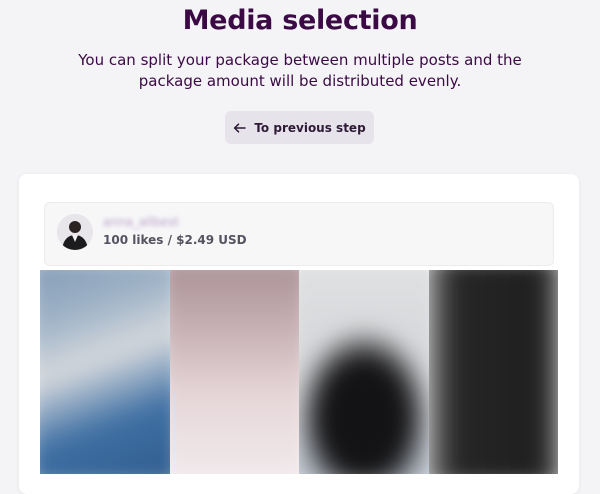 This screenshot has width=600, height=494. I want to click on avatar, so click(75, 232).